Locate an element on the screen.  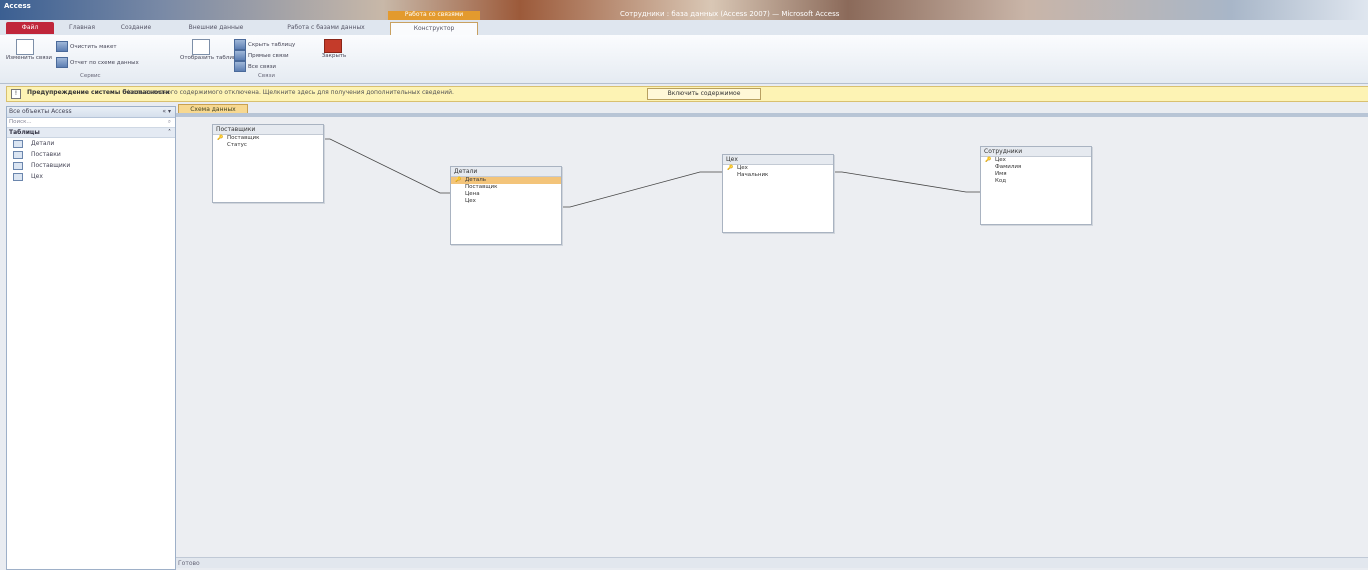
field-row: Цена is located at coordinates (506, 194).